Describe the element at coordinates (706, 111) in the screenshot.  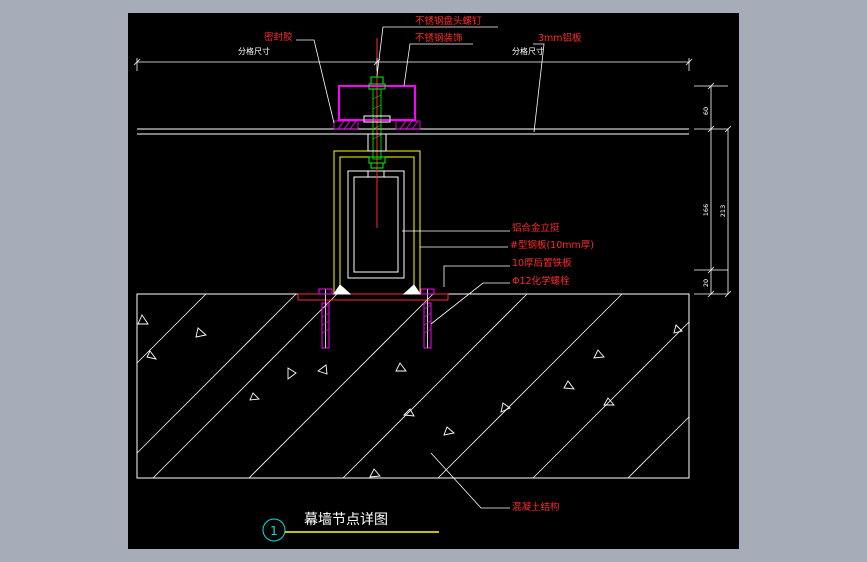
I see `dimension-60: 60` at that location.